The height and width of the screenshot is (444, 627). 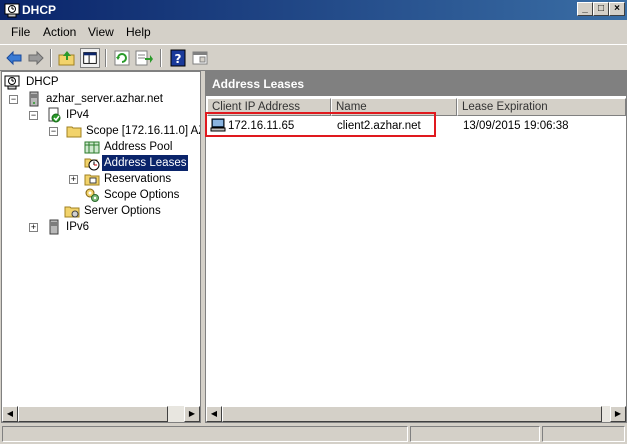 I want to click on title-bar: DHCP _ □ ×, so click(x=313, y=10).